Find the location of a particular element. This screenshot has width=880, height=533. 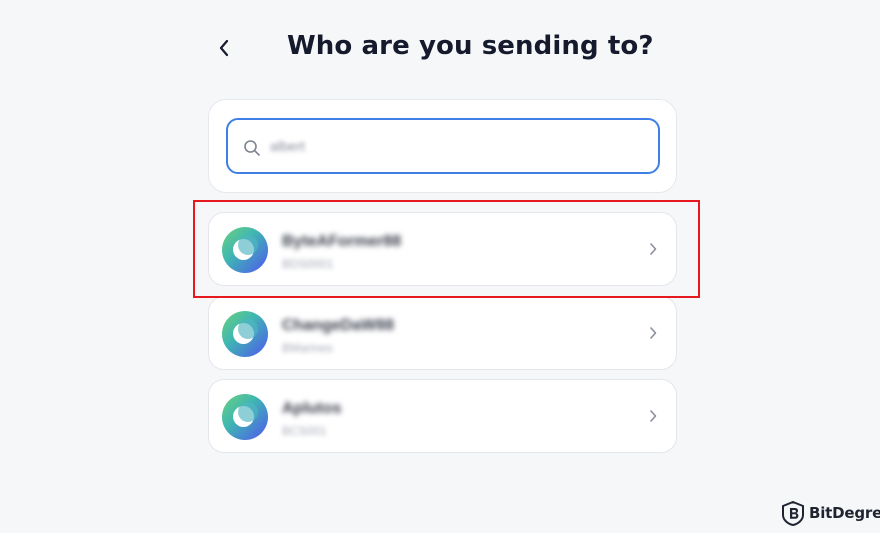

recipient-item: Aplutos BCS001 is located at coordinates (442, 416).